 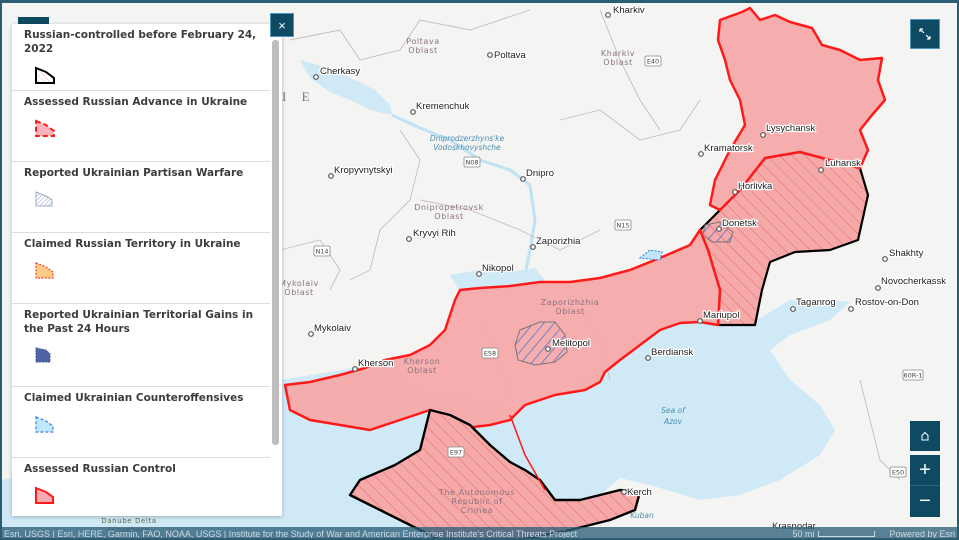 I want to click on svg-text: Horlivka, so click(x=755, y=186).